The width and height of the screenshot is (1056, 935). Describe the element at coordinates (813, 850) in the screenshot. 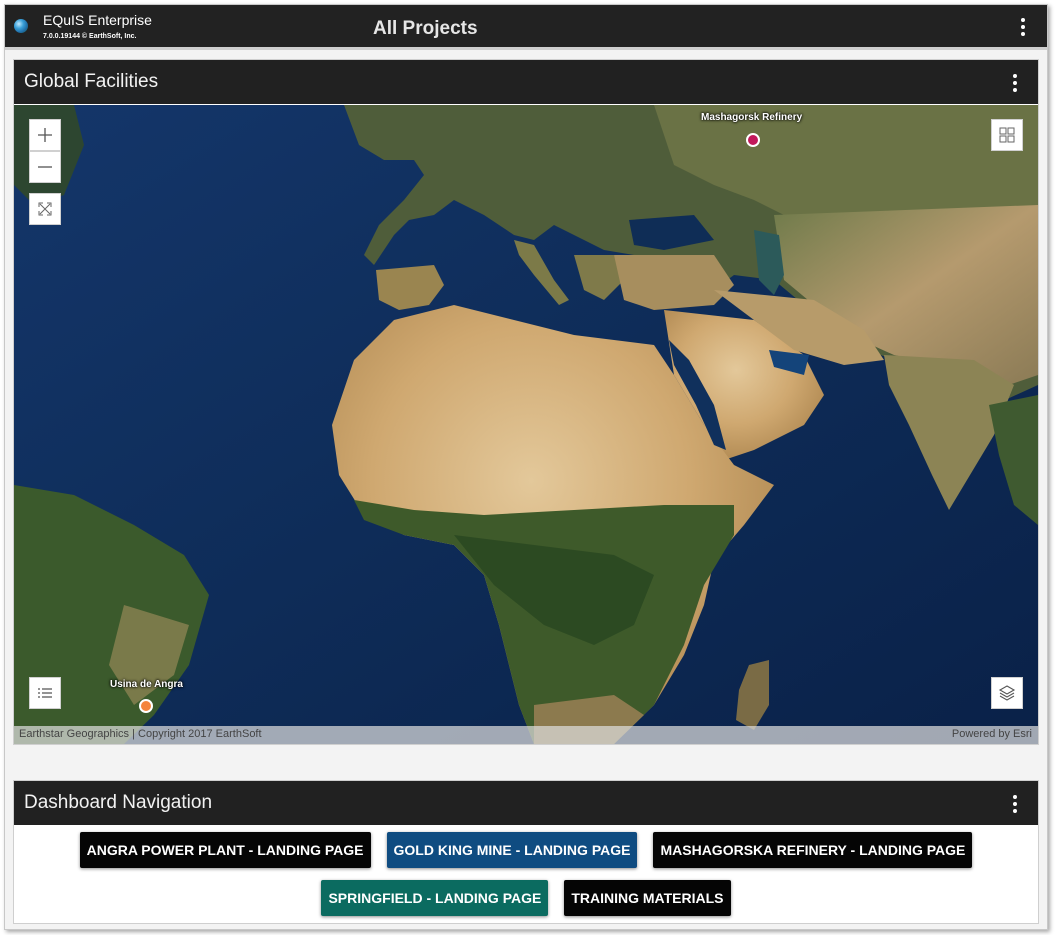

I see `mashagorska-landing-button: MASHAGORSKA REFINERY - LANDING PAGE` at that location.